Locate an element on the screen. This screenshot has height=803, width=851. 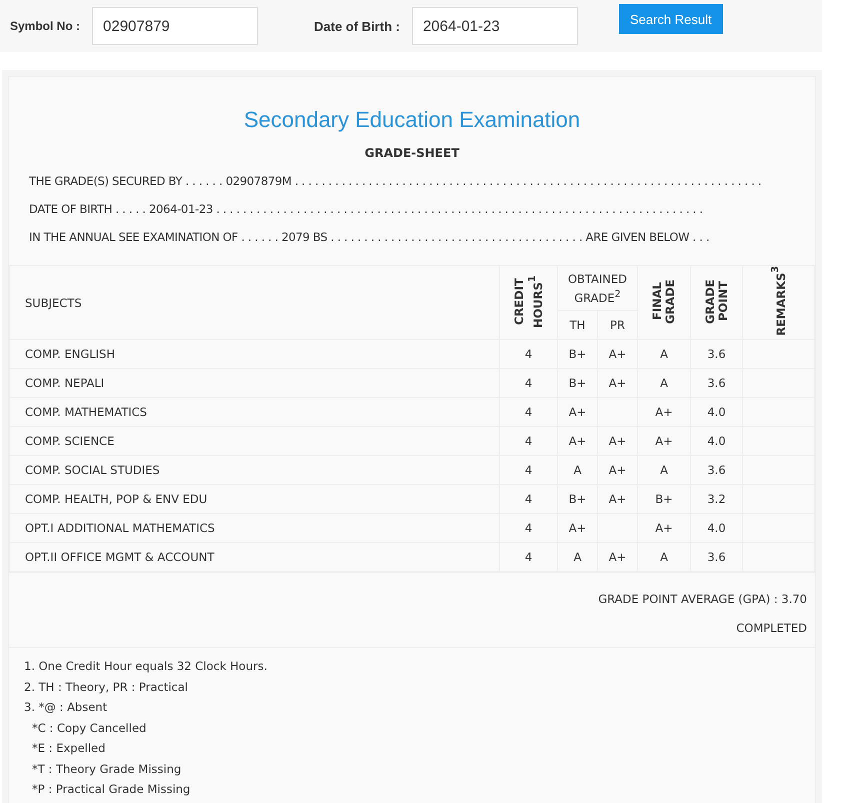
field-label: Date of Birth : is located at coordinates (357, 26).